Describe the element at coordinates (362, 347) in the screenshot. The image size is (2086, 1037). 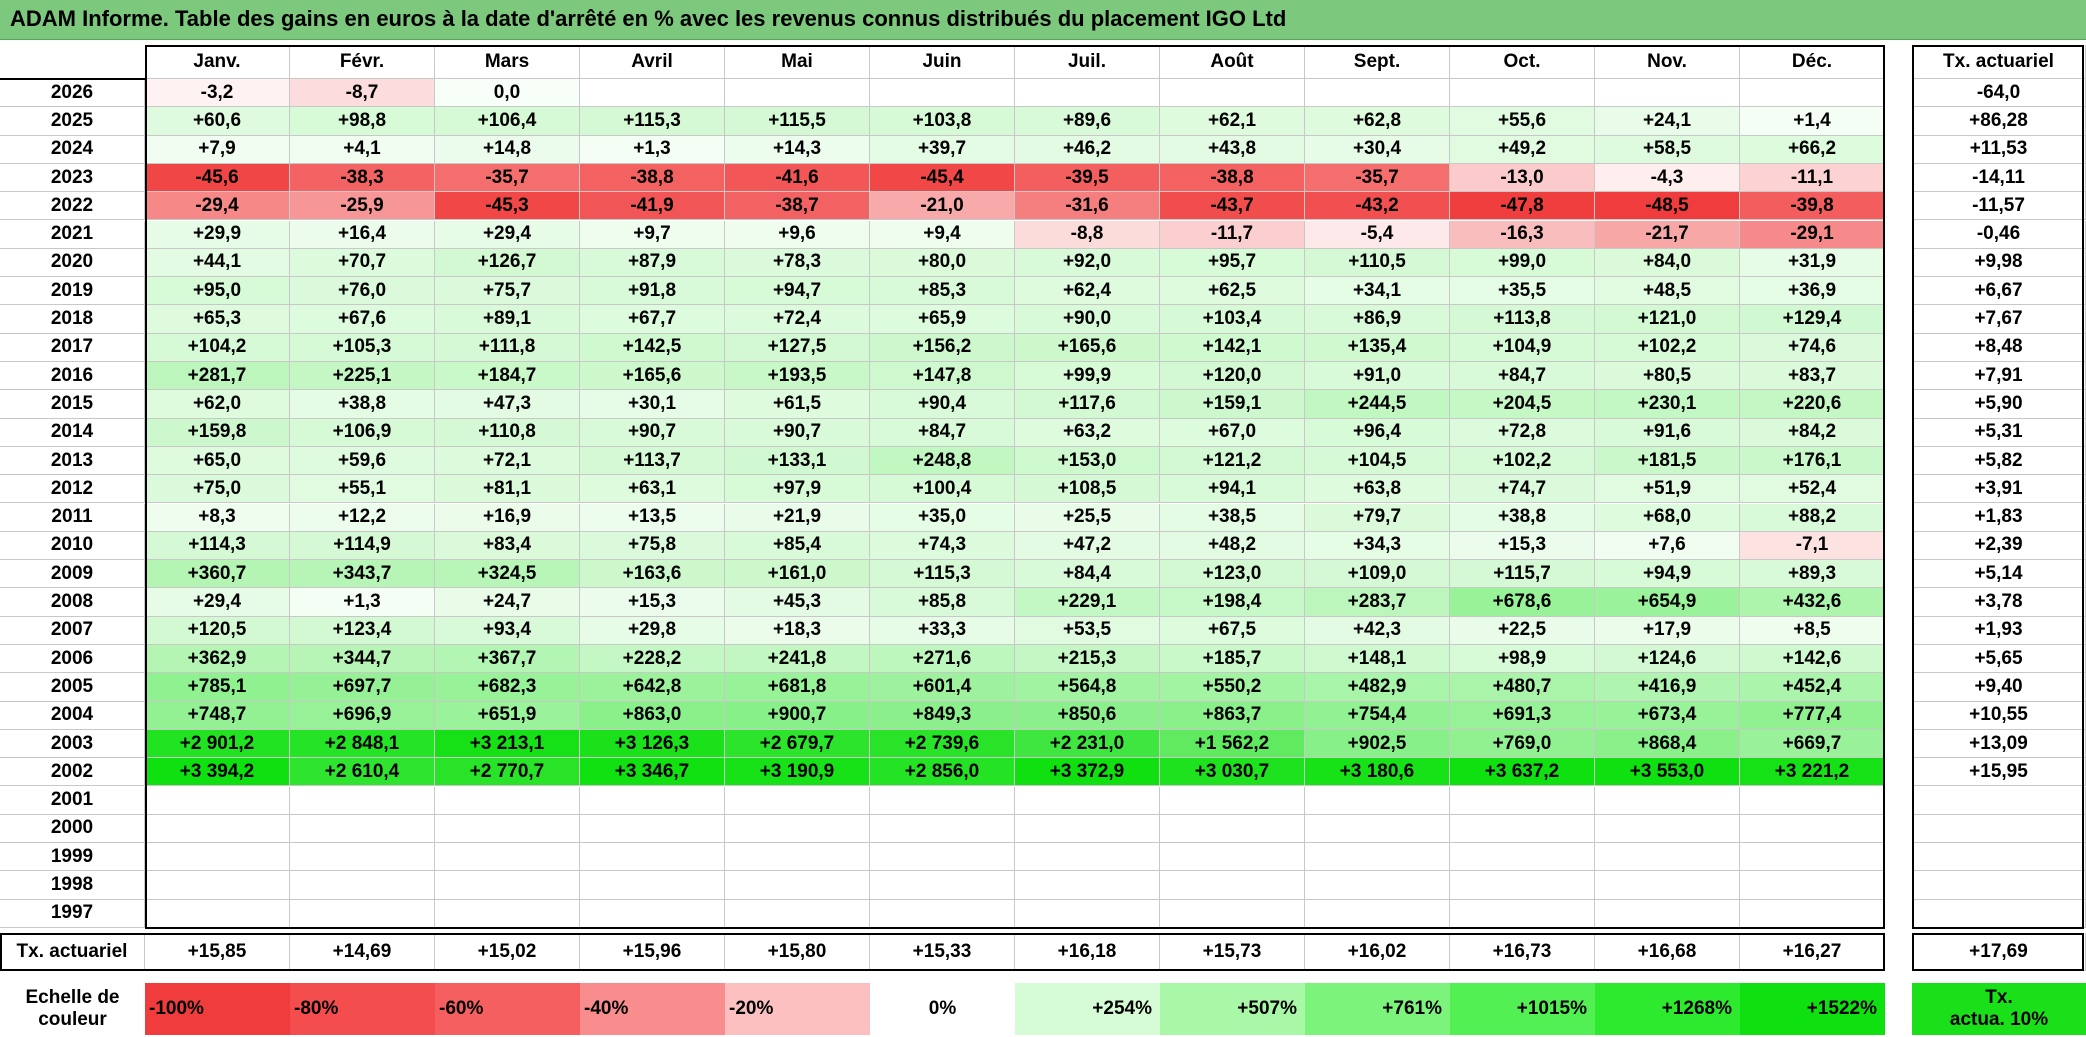
I see `table-cell: +105,3` at that location.